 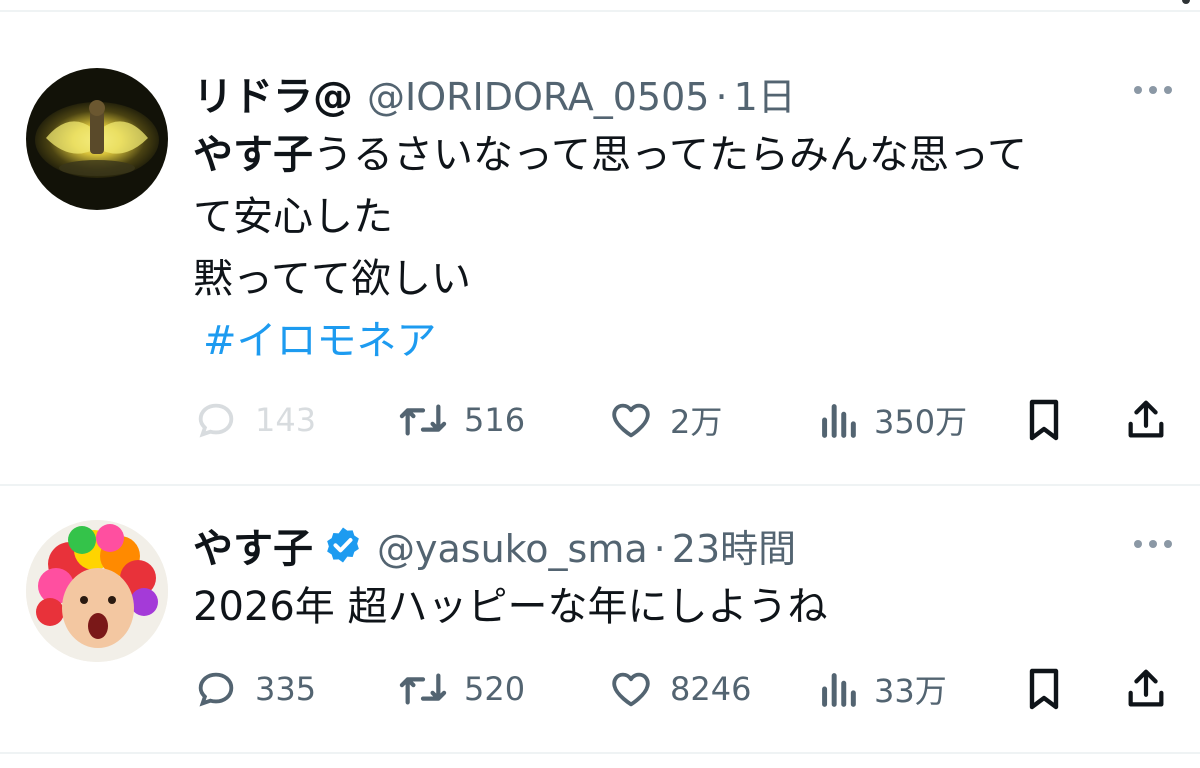 What do you see at coordinates (253, 155) in the screenshot?
I see `tweet-text-bold: やす子` at bounding box center [253, 155].